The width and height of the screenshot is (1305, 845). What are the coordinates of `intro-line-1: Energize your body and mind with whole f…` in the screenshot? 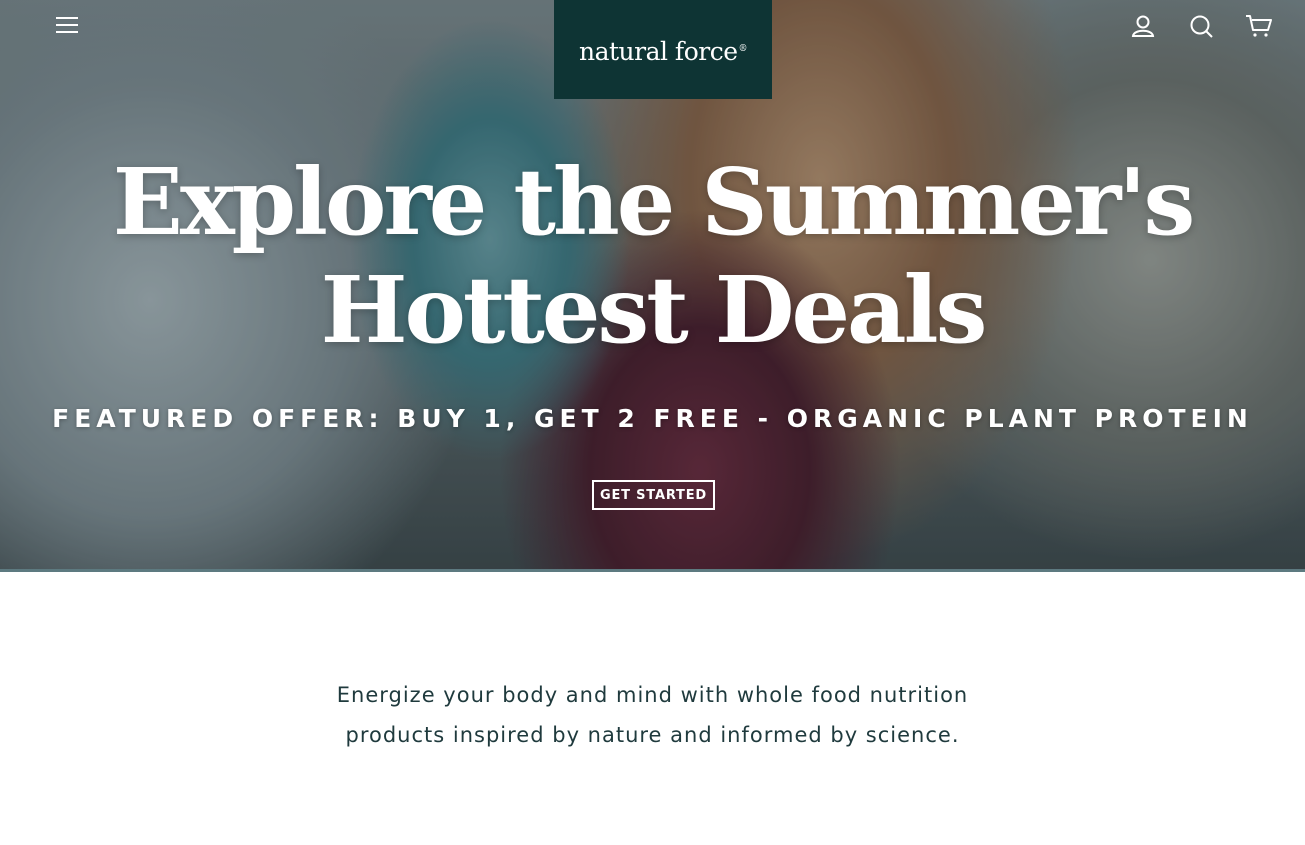 It's located at (652, 695).